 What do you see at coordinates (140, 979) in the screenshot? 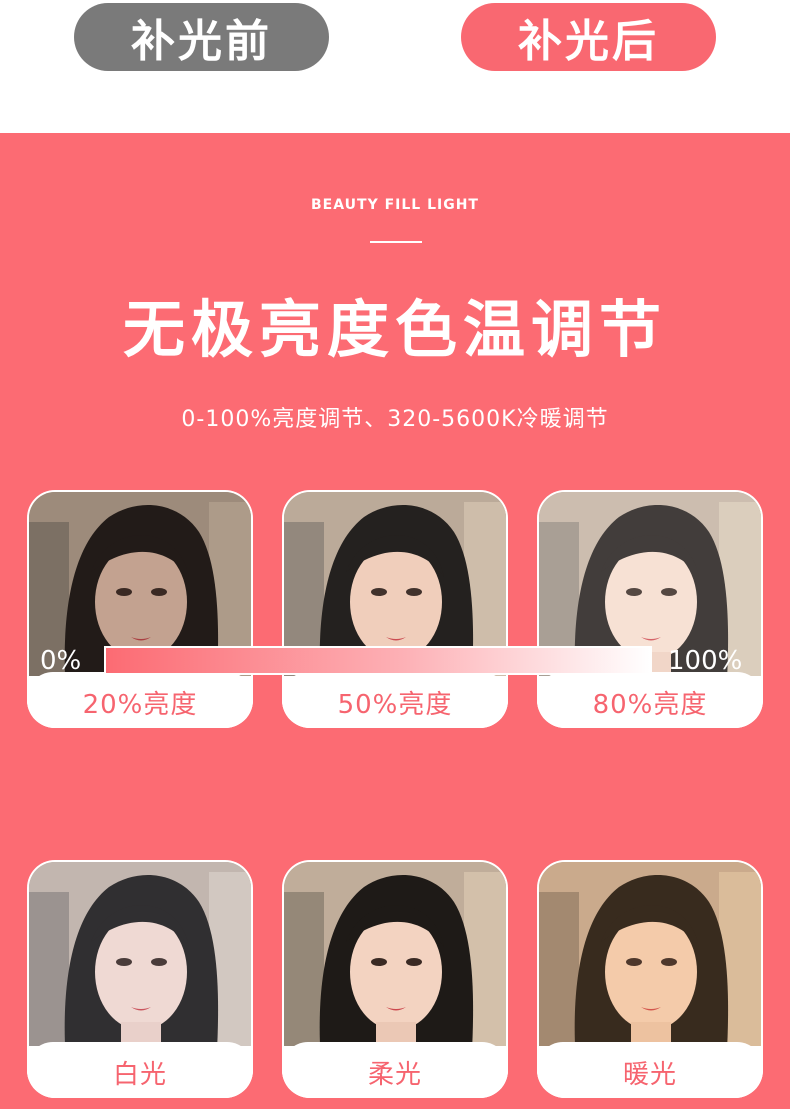
I see `color-card-white: 白光` at bounding box center [140, 979].